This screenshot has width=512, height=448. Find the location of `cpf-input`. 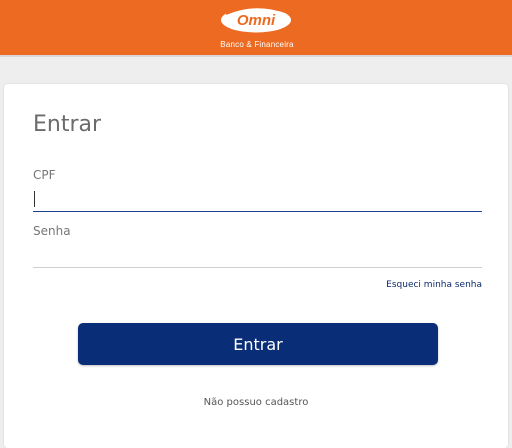

cpf-input is located at coordinates (257, 199).